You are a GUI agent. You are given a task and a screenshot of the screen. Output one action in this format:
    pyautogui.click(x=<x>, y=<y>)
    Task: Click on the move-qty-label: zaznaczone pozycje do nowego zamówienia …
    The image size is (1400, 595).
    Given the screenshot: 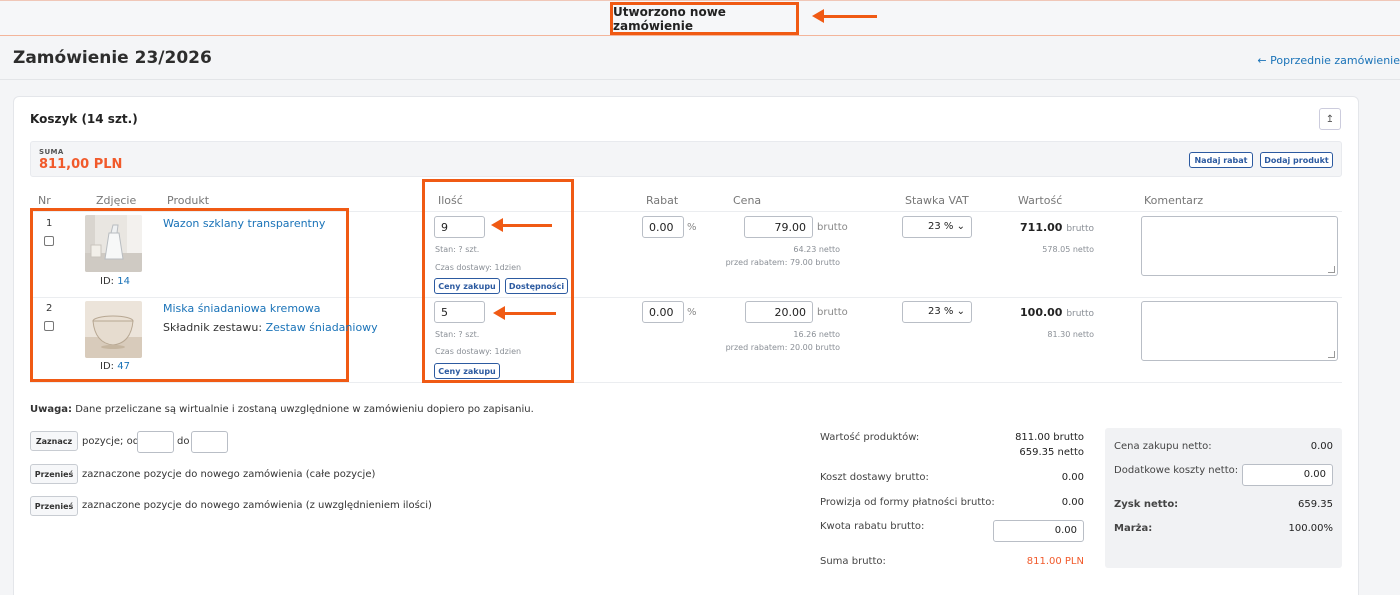 What is the action you would take?
    pyautogui.click(x=257, y=505)
    